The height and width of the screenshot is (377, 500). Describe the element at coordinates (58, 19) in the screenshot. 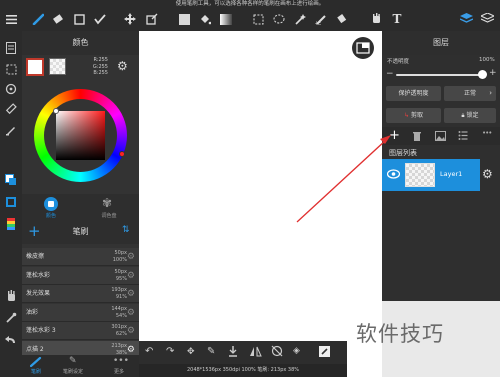

I see `eraser-tool-icon` at that location.